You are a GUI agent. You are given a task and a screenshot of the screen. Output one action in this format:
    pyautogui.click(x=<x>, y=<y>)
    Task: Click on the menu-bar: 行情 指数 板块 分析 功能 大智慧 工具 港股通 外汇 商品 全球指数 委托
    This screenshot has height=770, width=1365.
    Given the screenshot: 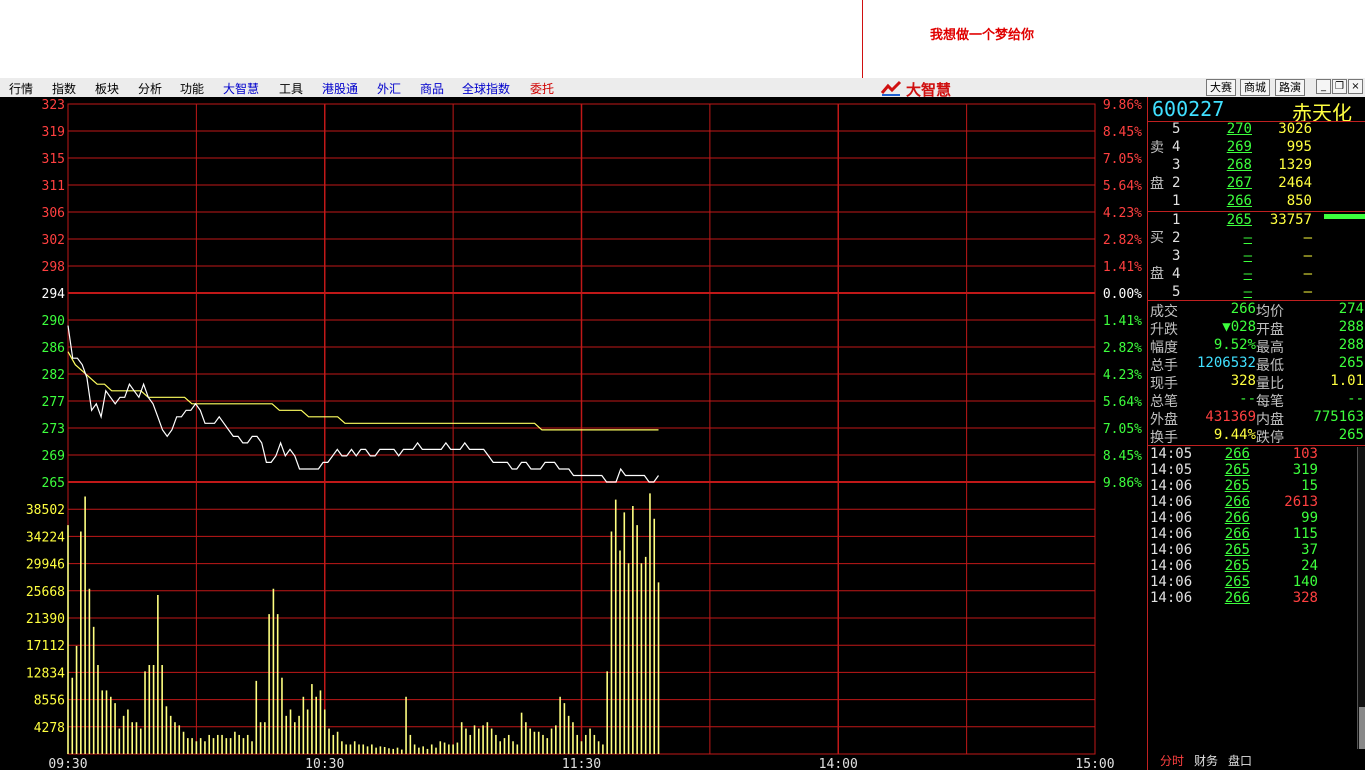 What is the action you would take?
    pyautogui.click(x=682, y=88)
    